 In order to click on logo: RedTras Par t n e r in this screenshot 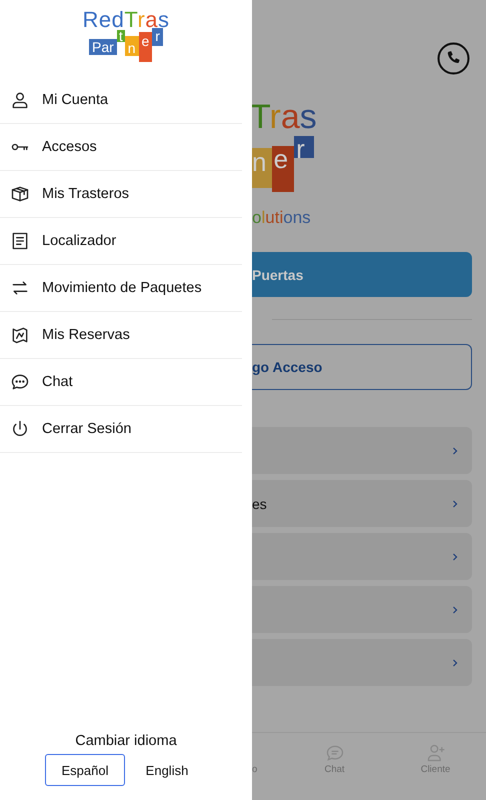, I will do `click(126, 36)`.